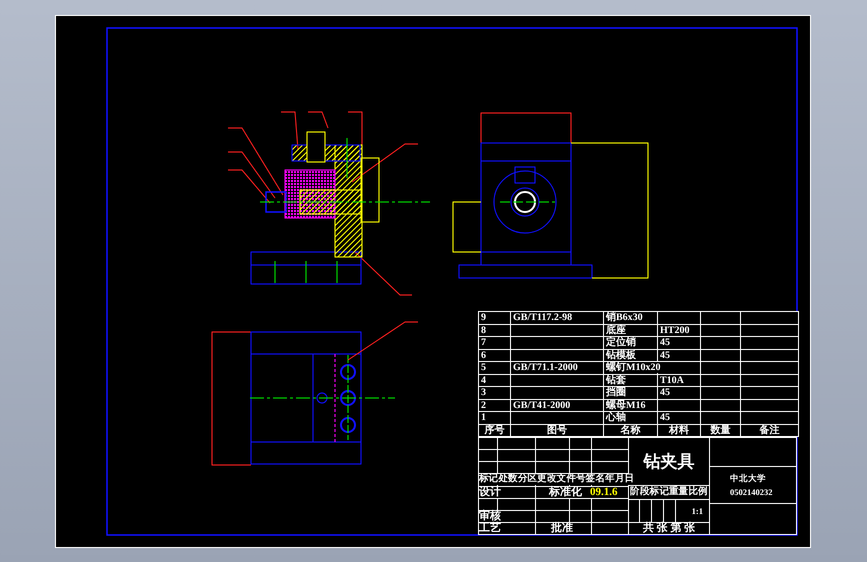 The width and height of the screenshot is (867, 562). What do you see at coordinates (616, 417) in the screenshot?
I see `table-cell: 心轴` at bounding box center [616, 417].